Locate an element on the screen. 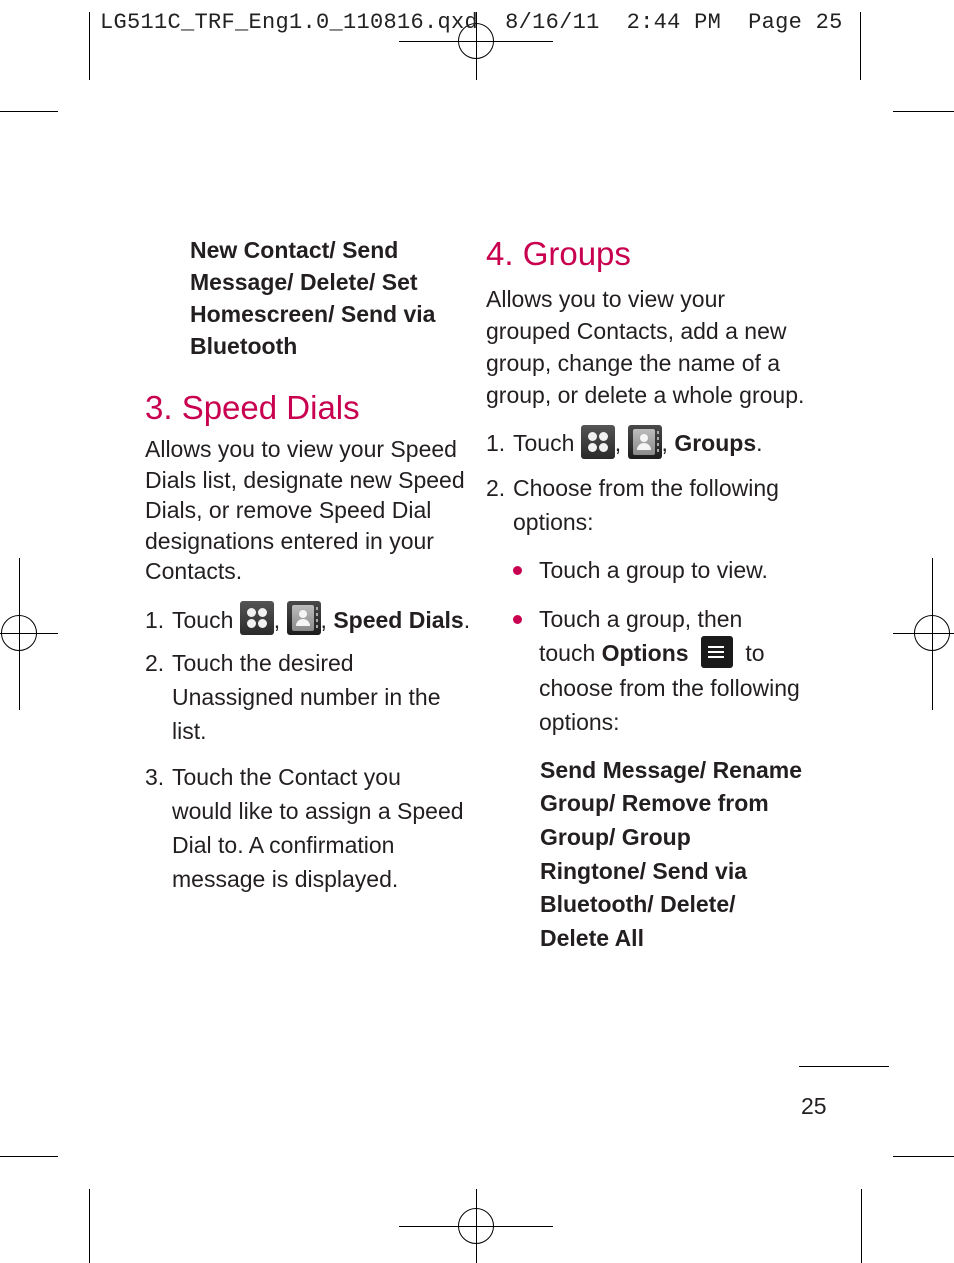  bullet-text: Touch a group to view. is located at coordinates (653, 569).